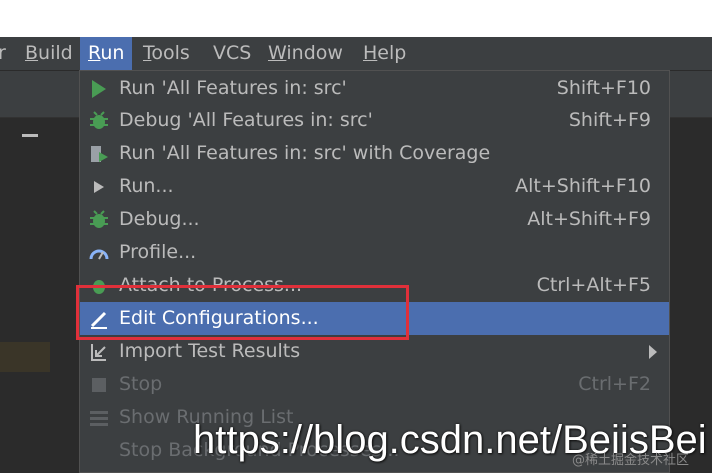 Image resolution: width=712 pixels, height=473 pixels. What do you see at coordinates (106, 53) in the screenshot?
I see `menu-run: Run` at bounding box center [106, 53].